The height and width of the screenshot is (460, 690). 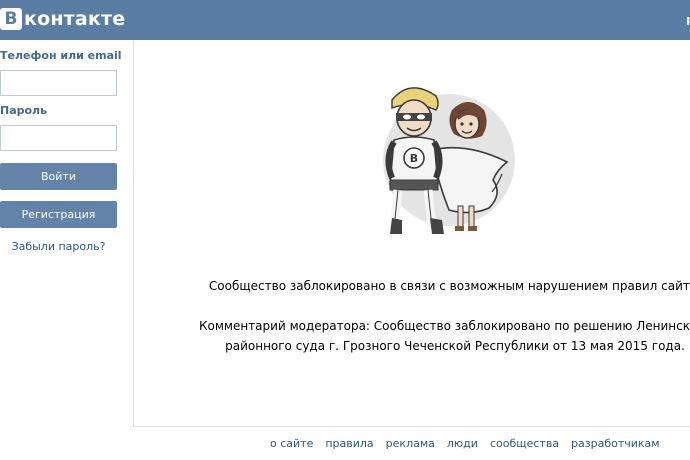 I want to click on forgot-password-link: Забыли пароль?, so click(x=58, y=246).